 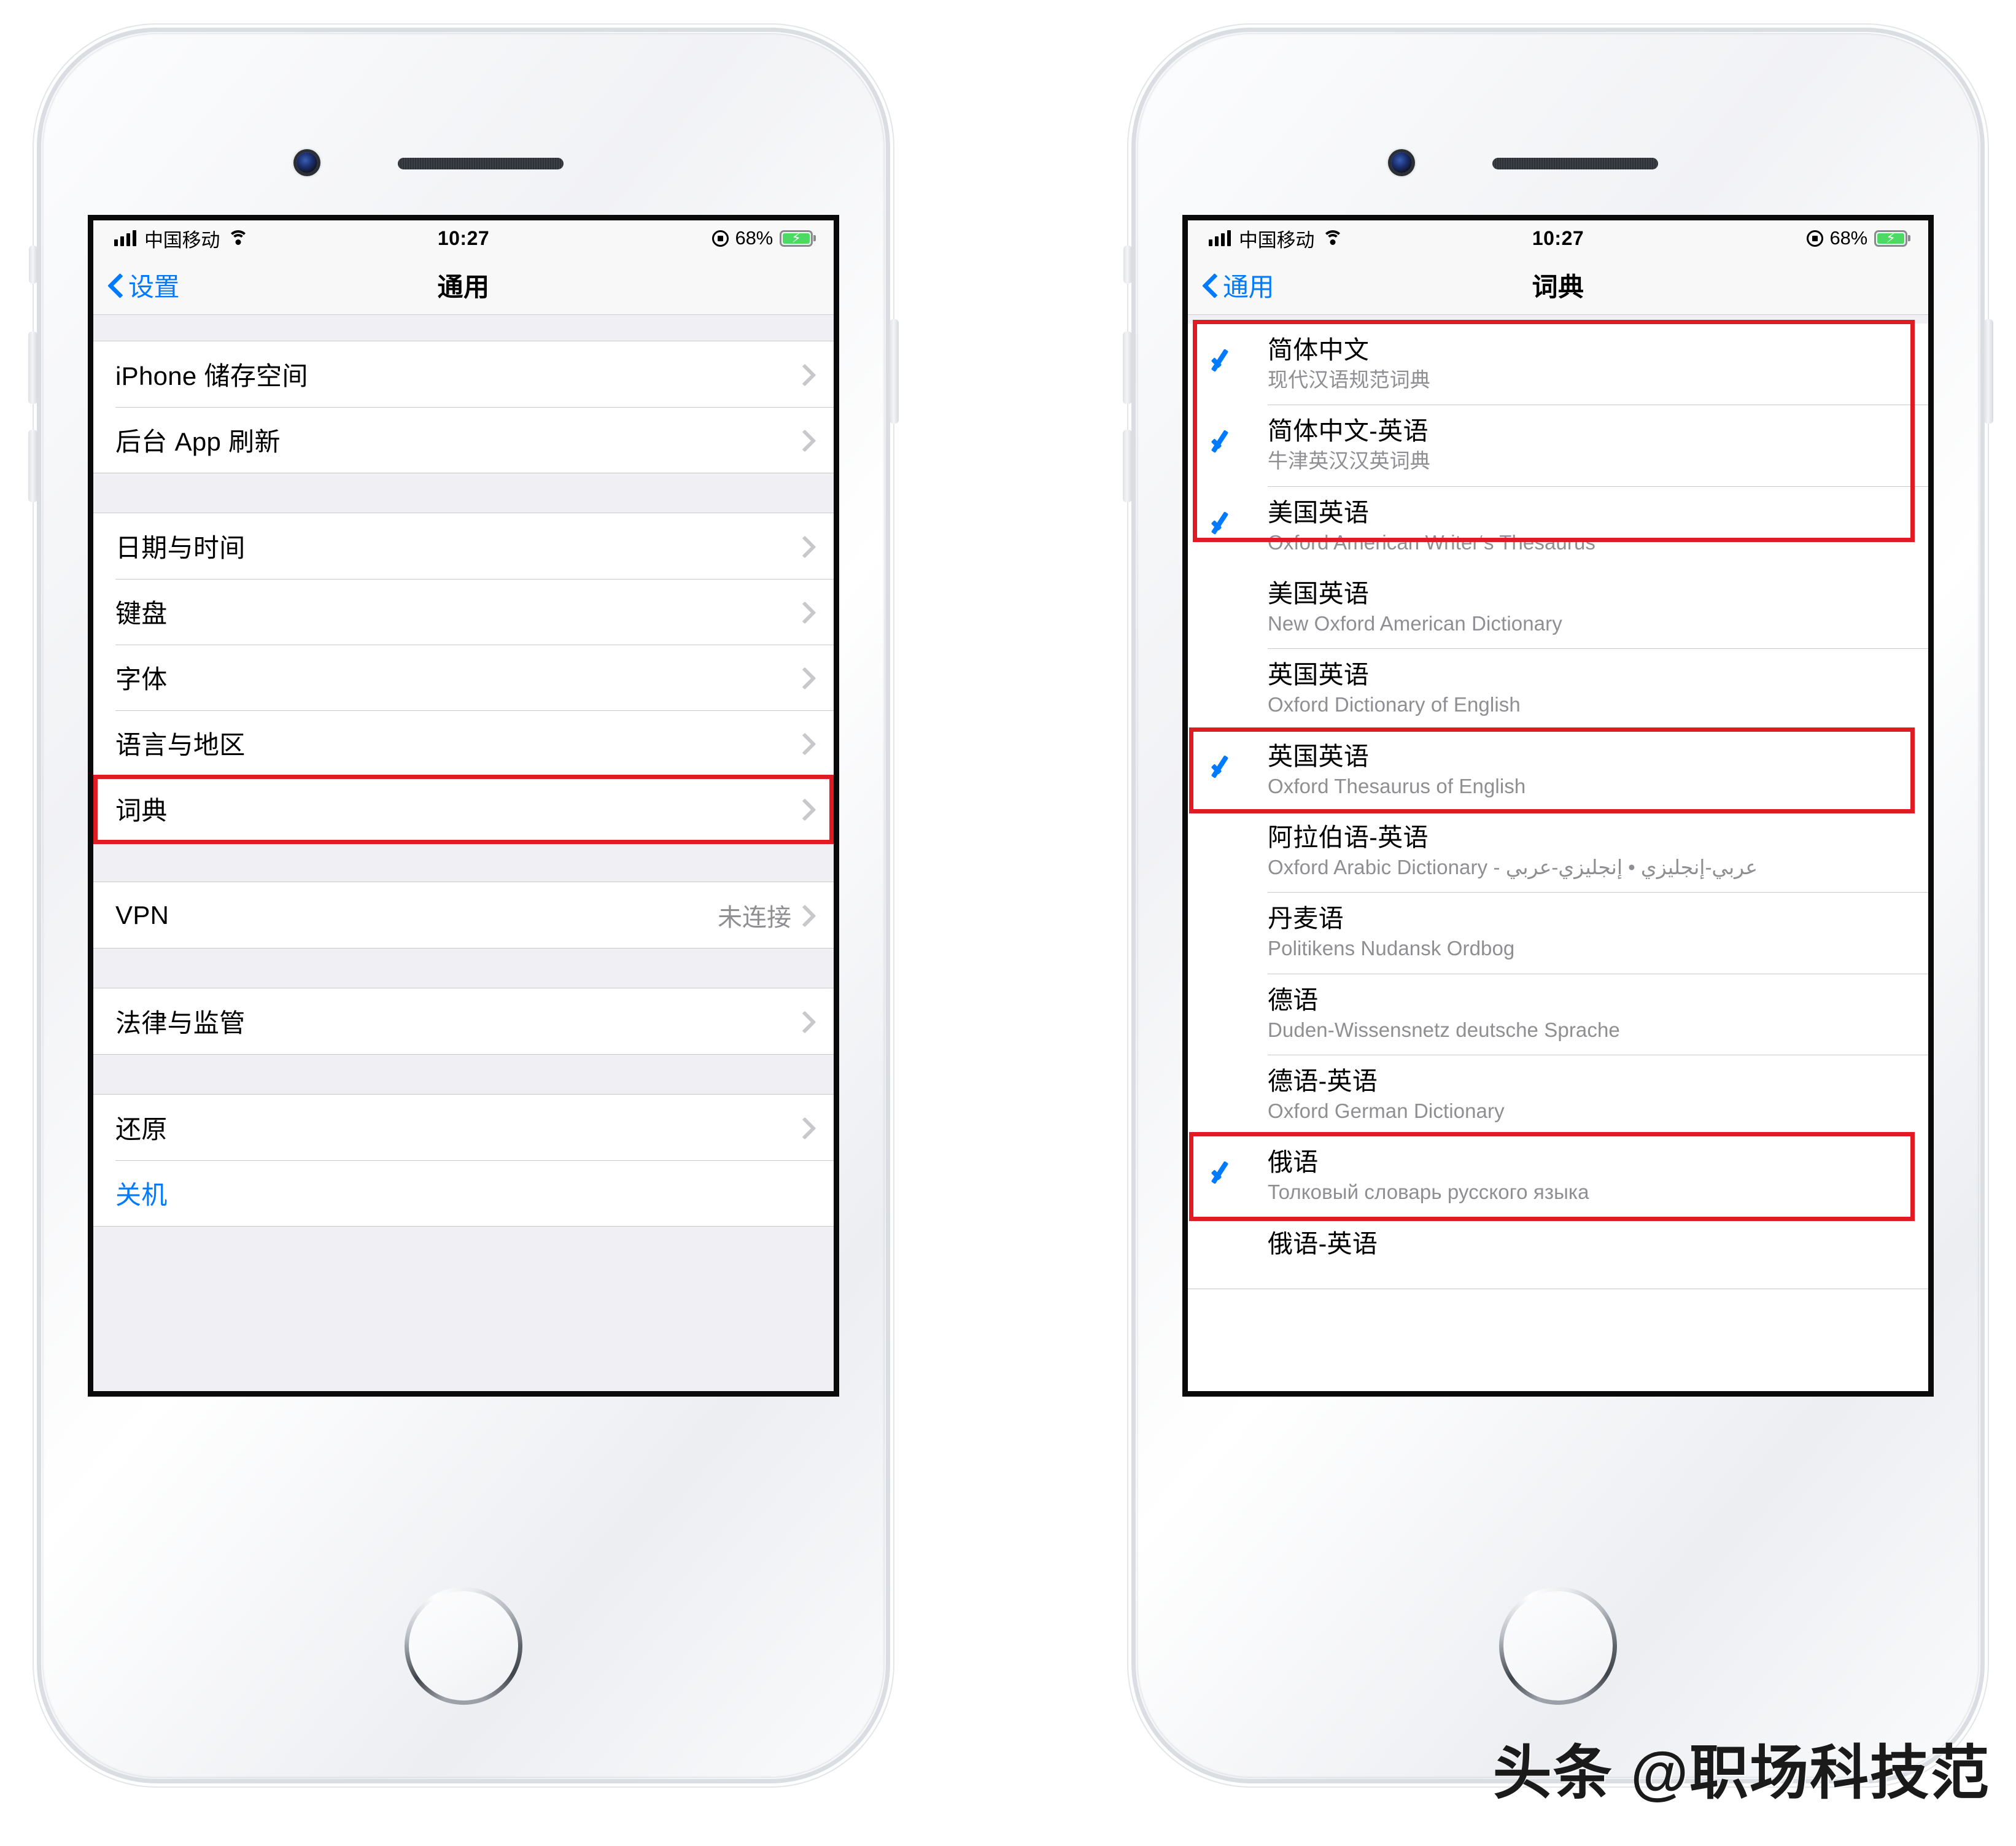 I want to click on volume-up-button-right, so click(x=1127, y=368).